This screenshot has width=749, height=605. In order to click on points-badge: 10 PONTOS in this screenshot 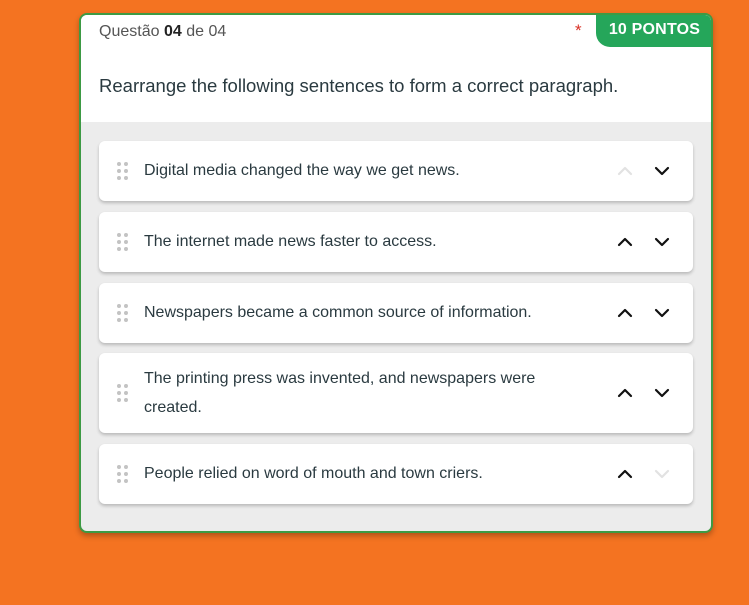, I will do `click(653, 31)`.